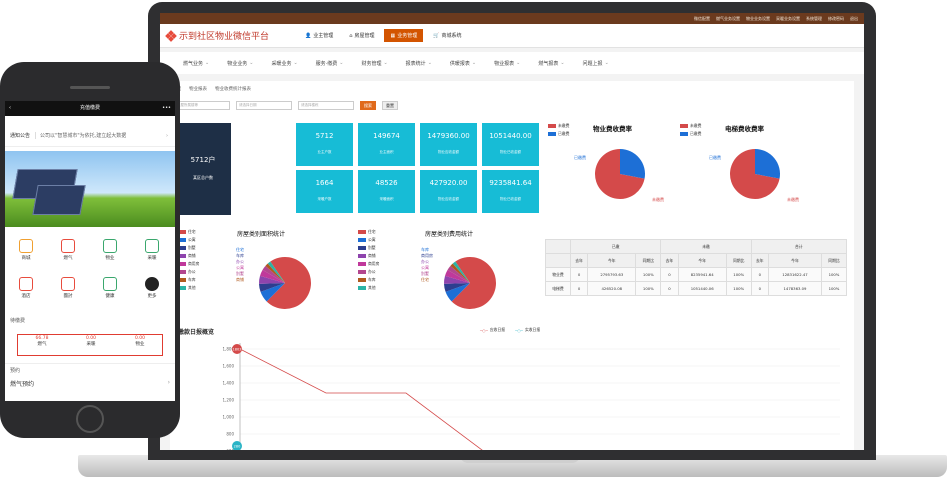 This screenshot has height=479, width=947. Describe the element at coordinates (264, 105) in the screenshot. I see `date-select: 请选择日期` at that location.